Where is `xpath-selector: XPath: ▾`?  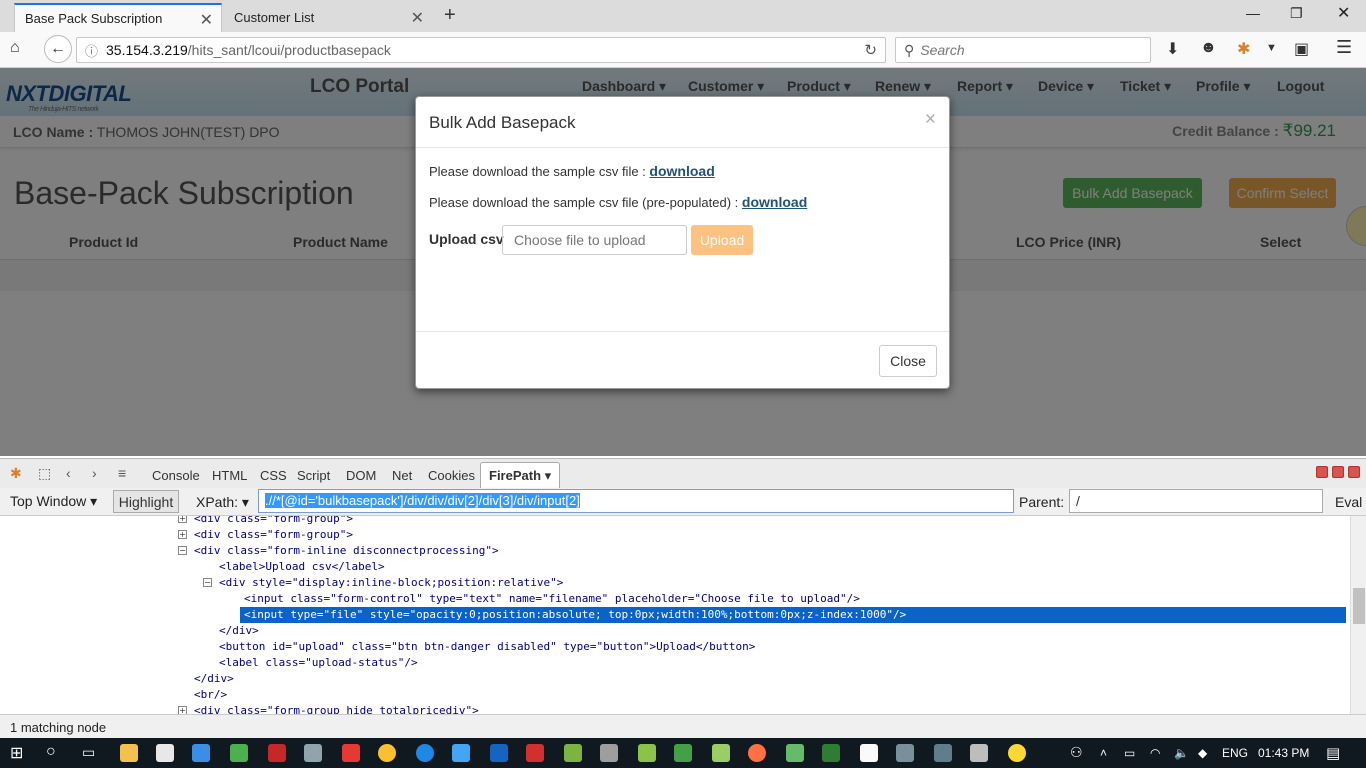
xpath-selector: XPath: ▾ is located at coordinates (222, 502).